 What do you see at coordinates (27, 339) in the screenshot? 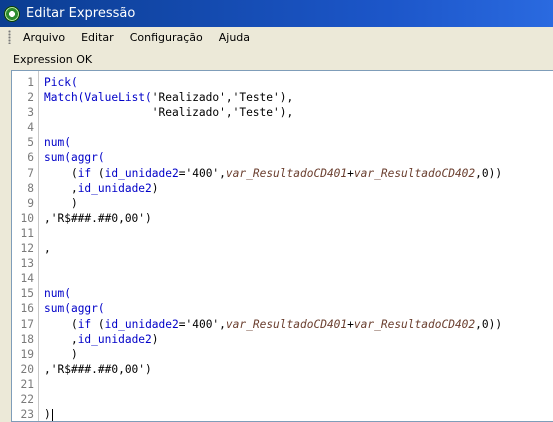
I see `line-number: 18` at bounding box center [27, 339].